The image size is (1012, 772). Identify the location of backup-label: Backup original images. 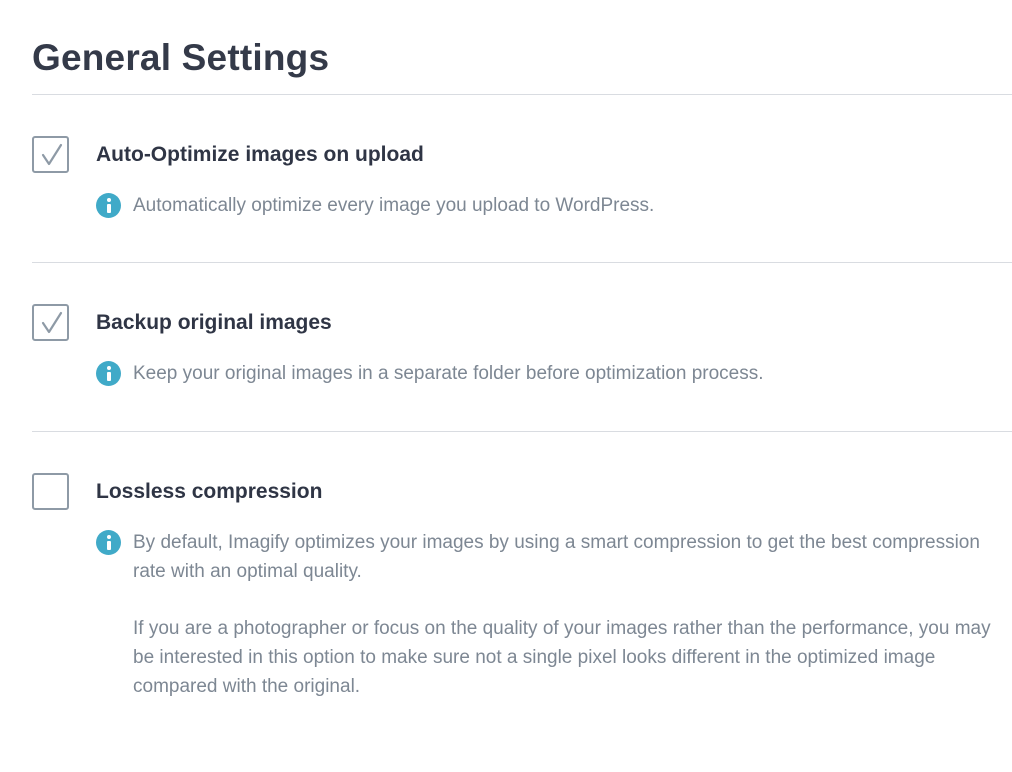
(214, 323).